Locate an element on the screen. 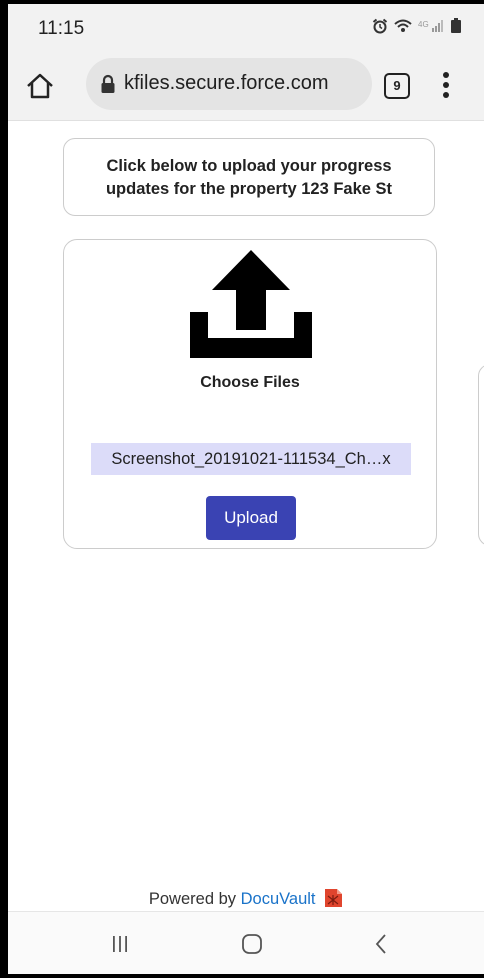  more-vert-icon is located at coordinates (446, 85).